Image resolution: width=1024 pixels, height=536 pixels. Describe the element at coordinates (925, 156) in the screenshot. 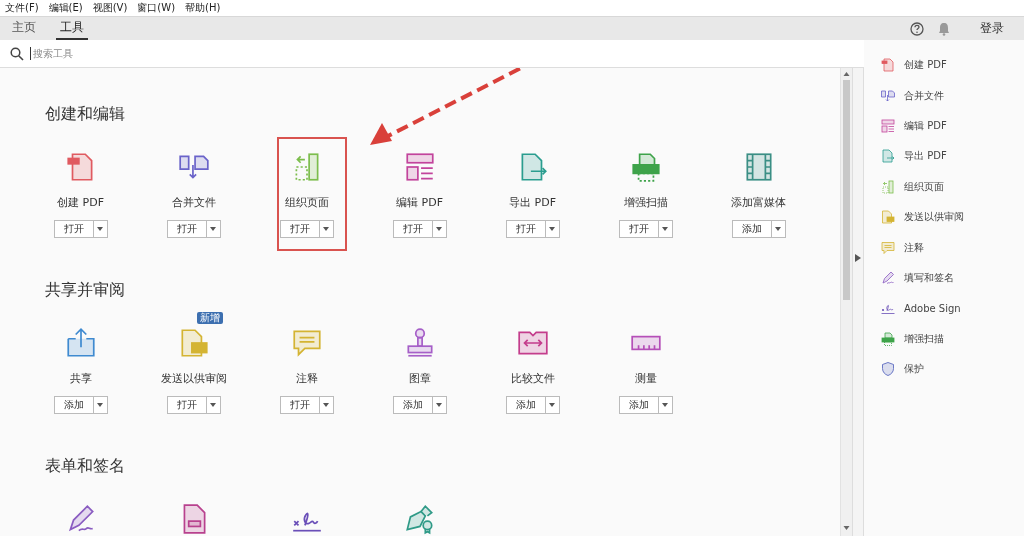

I see `sidebar-label: 导出 PDF` at that location.